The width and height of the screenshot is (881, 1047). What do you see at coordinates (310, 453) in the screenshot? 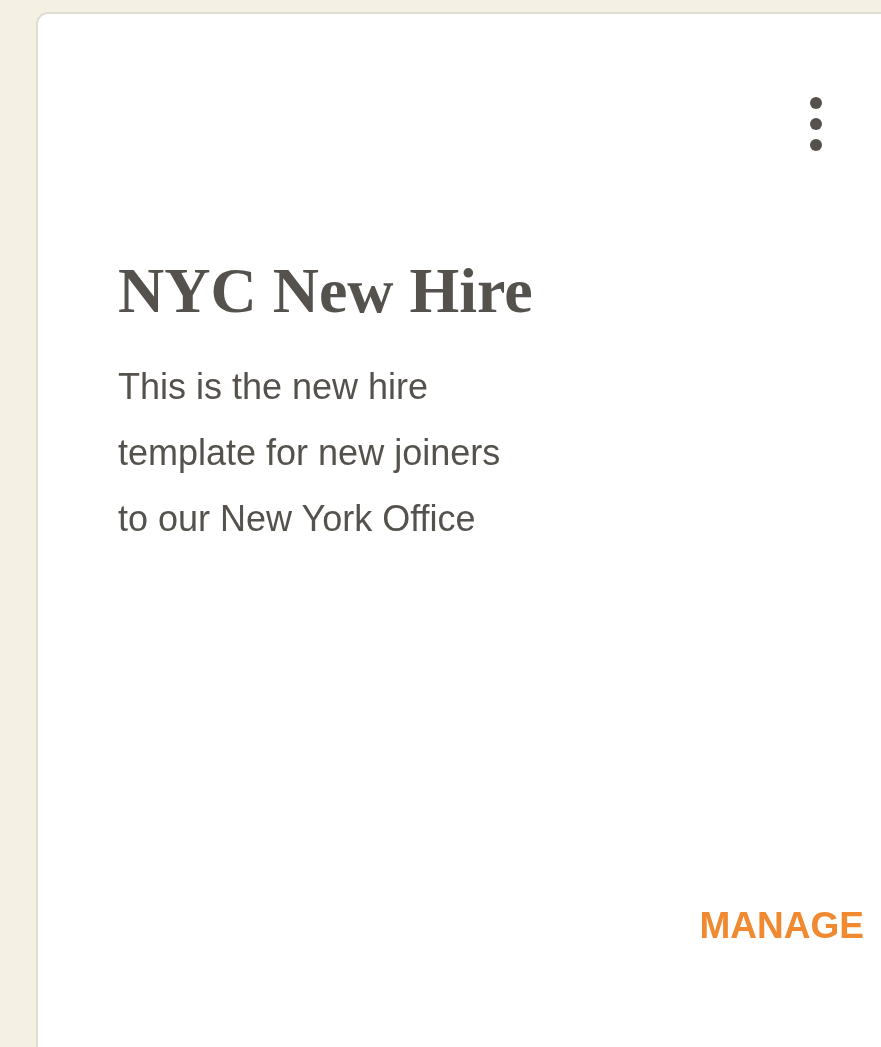
I see `card-description: This is the new hire template for new joiners to our New York Office` at bounding box center [310, 453].